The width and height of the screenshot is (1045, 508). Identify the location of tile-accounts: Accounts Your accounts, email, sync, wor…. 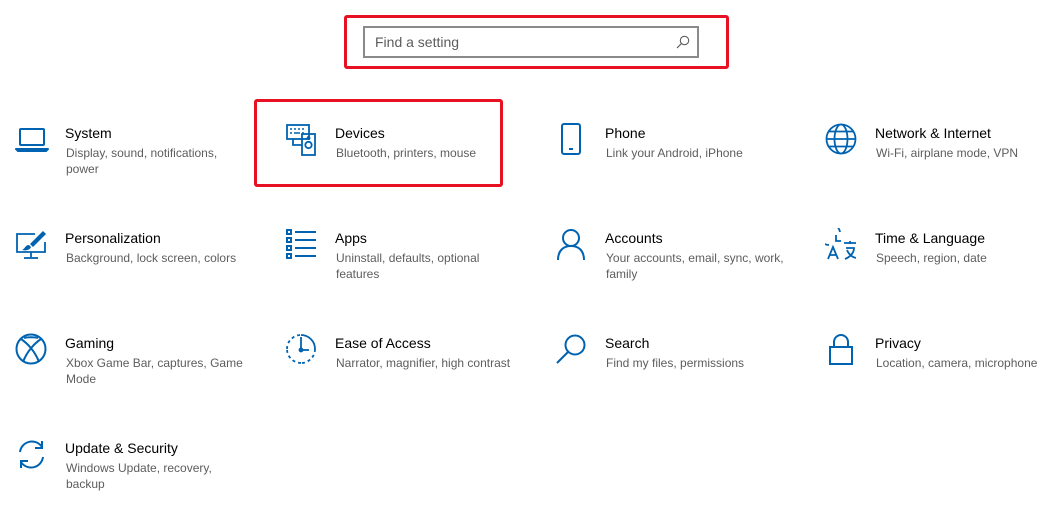
(675, 268).